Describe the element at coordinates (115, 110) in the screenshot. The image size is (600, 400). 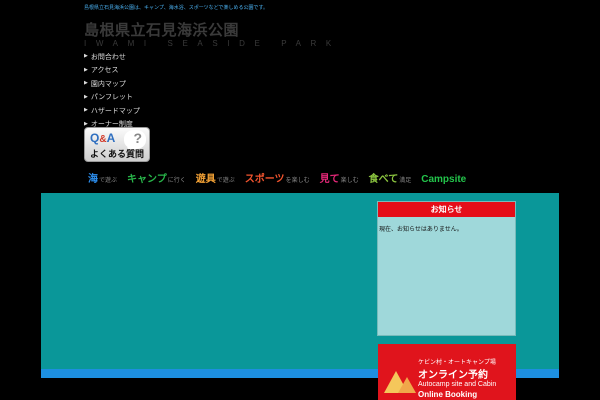
I see `nav-item-label: ハザードマップ` at that location.